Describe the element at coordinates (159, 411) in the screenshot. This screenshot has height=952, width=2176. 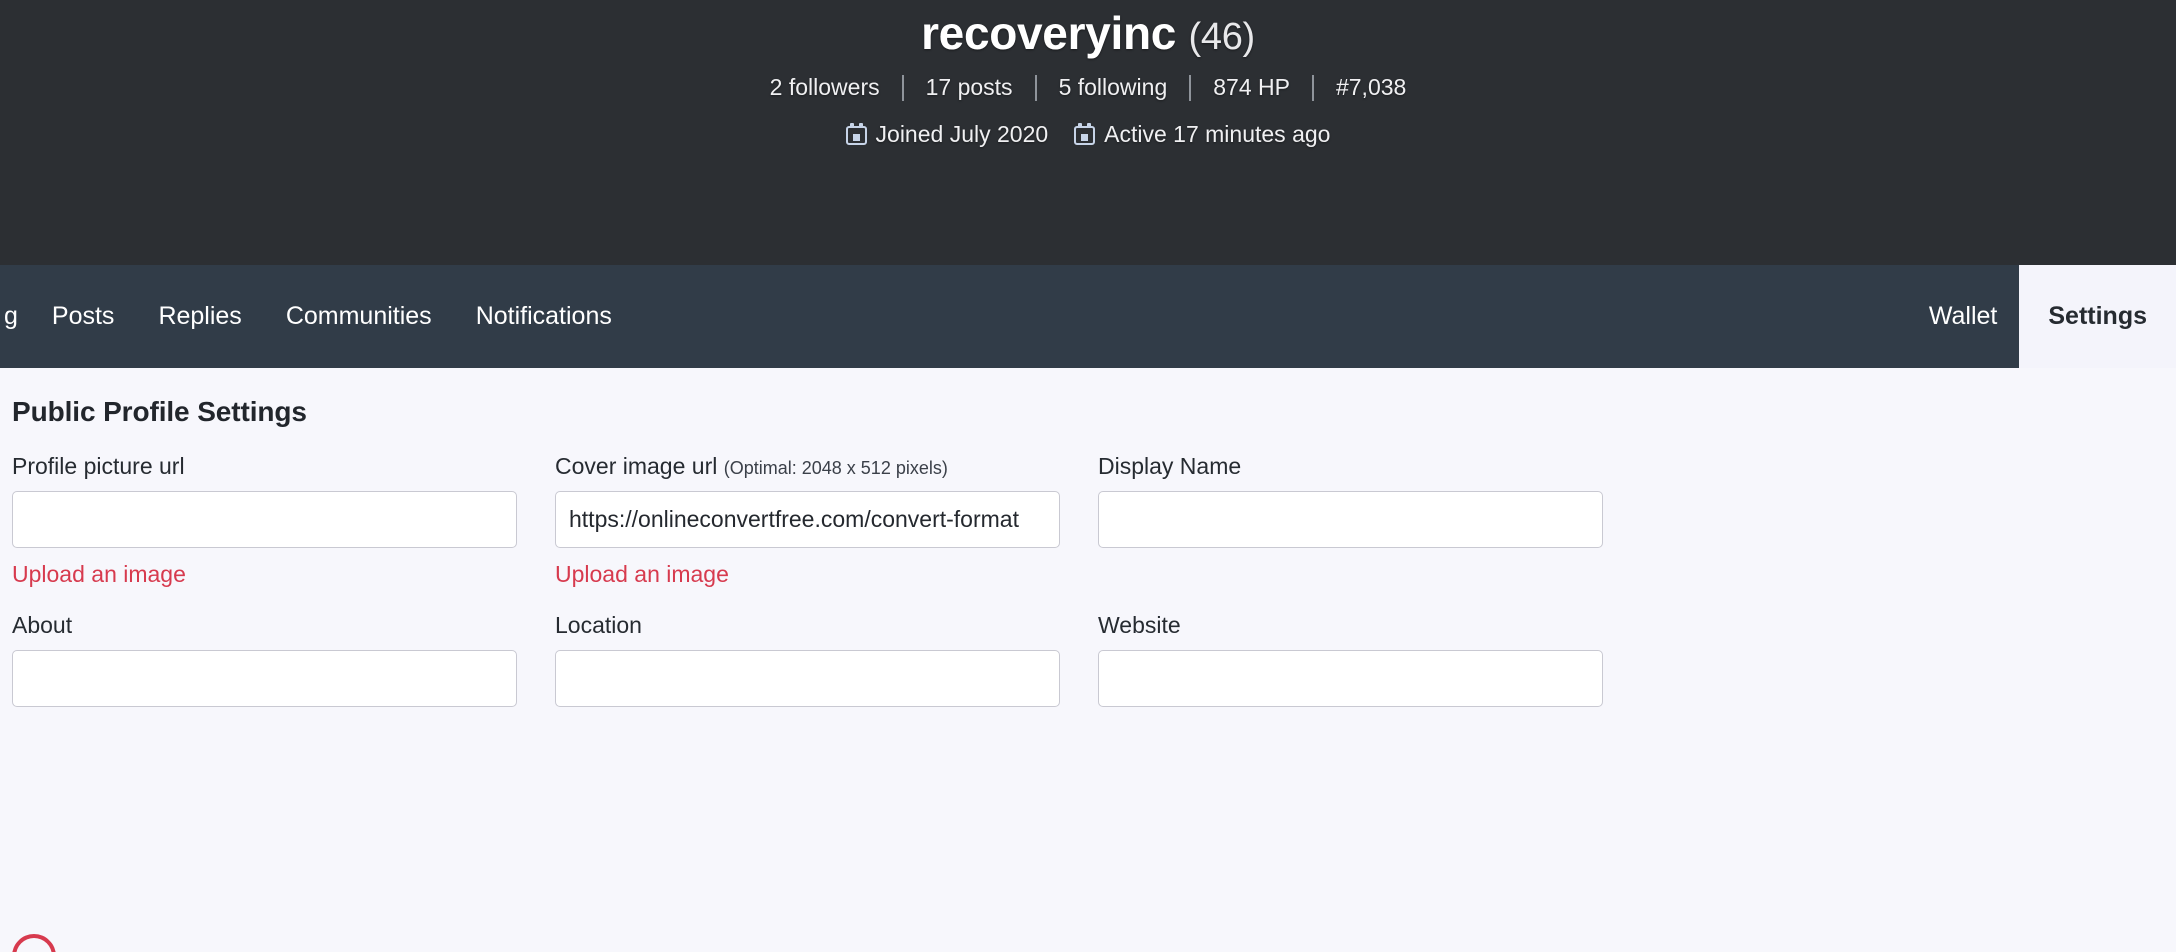
I see `section-title: Public Profile Settings` at that location.